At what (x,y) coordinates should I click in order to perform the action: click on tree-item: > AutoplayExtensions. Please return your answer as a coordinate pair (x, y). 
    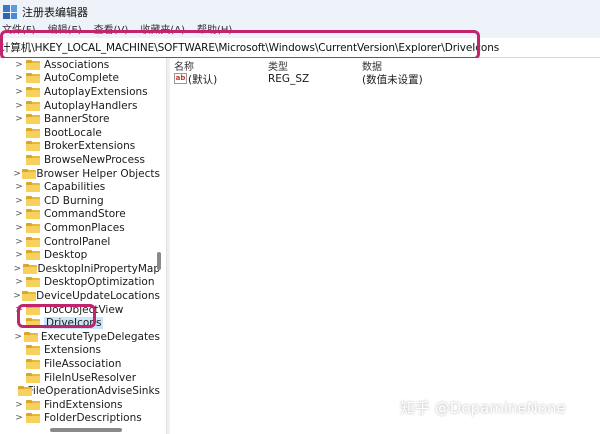
    Looking at the image, I should click on (80, 92).